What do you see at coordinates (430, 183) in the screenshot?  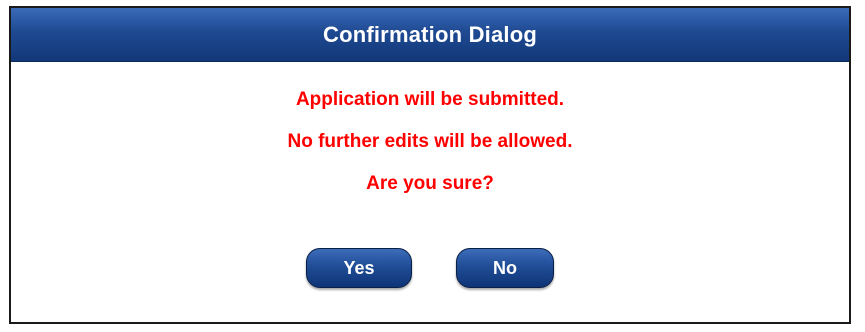 I see `message-line-are-you-sure: Are you sure?` at bounding box center [430, 183].